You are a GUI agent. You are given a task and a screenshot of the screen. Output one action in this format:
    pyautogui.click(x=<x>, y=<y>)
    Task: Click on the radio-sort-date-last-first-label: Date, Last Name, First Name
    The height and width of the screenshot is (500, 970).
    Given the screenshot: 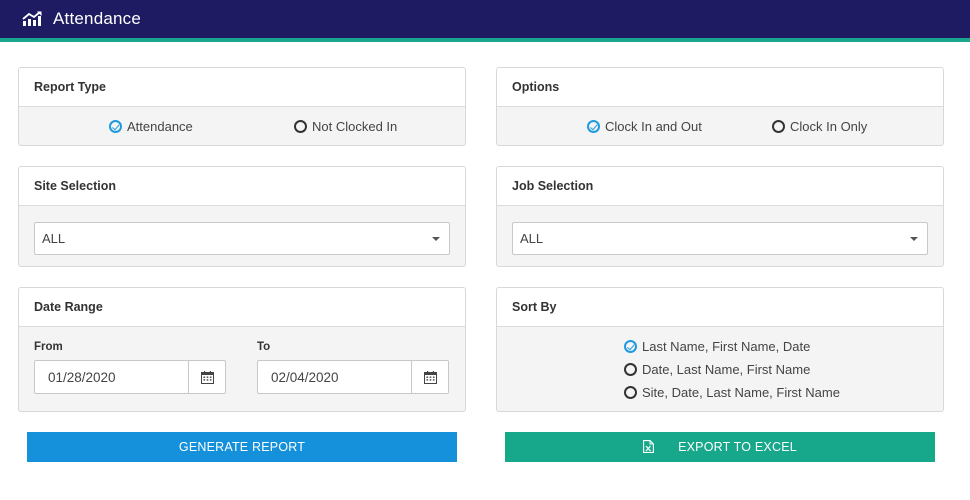 What is the action you would take?
    pyautogui.click(x=726, y=369)
    